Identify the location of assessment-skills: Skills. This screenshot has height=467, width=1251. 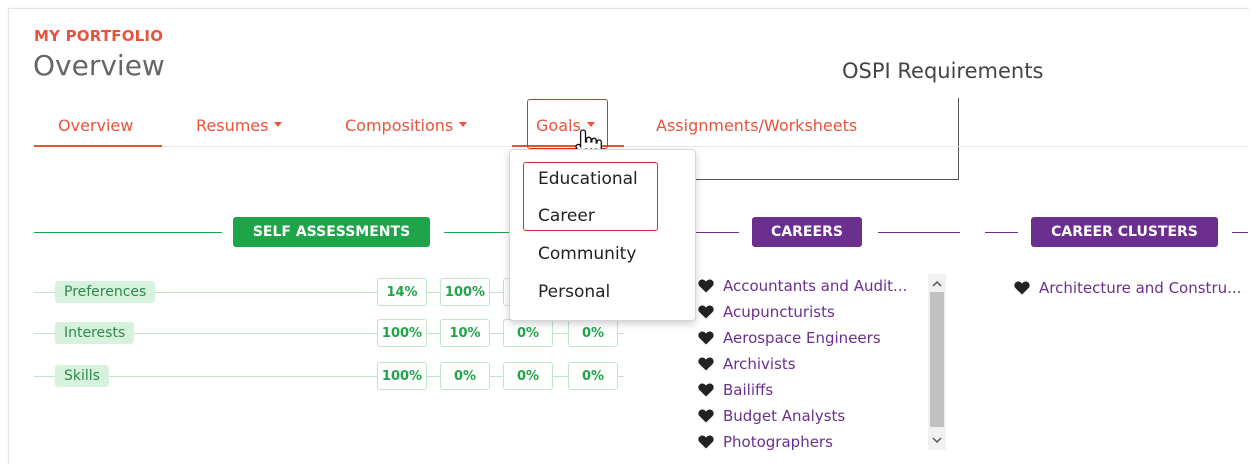
(82, 376).